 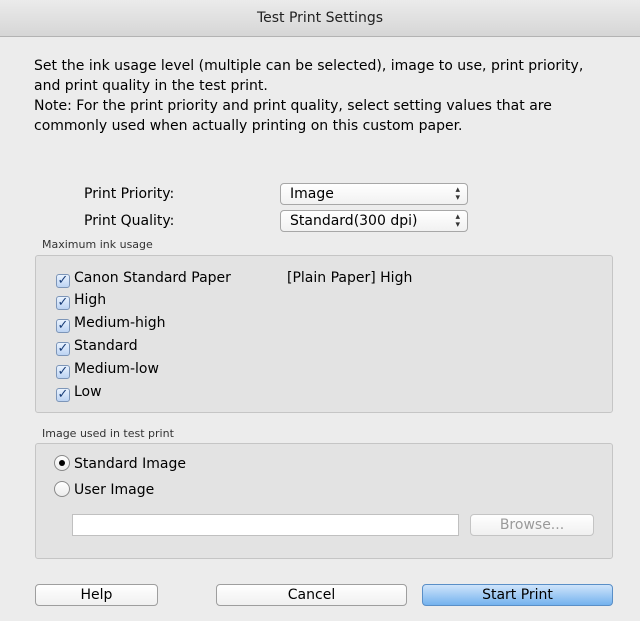 What do you see at coordinates (152, 278) in the screenshot?
I see `checkbox-label: Canon Standard Paper` at bounding box center [152, 278].